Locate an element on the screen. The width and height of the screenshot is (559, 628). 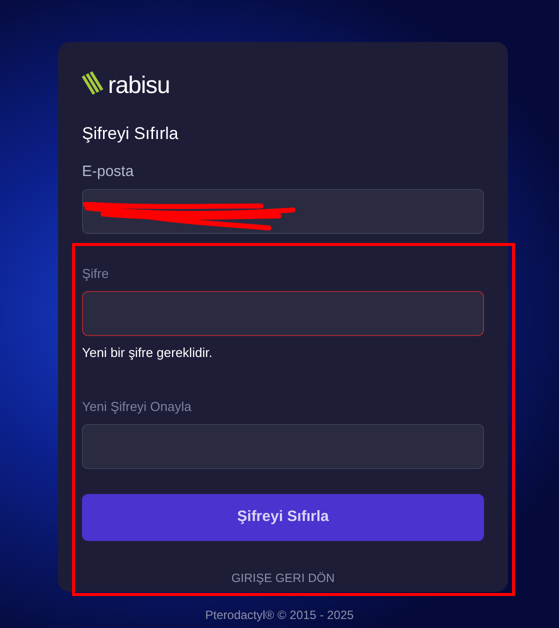
page-title: Şifreyi Sıfırla is located at coordinates (131, 134).